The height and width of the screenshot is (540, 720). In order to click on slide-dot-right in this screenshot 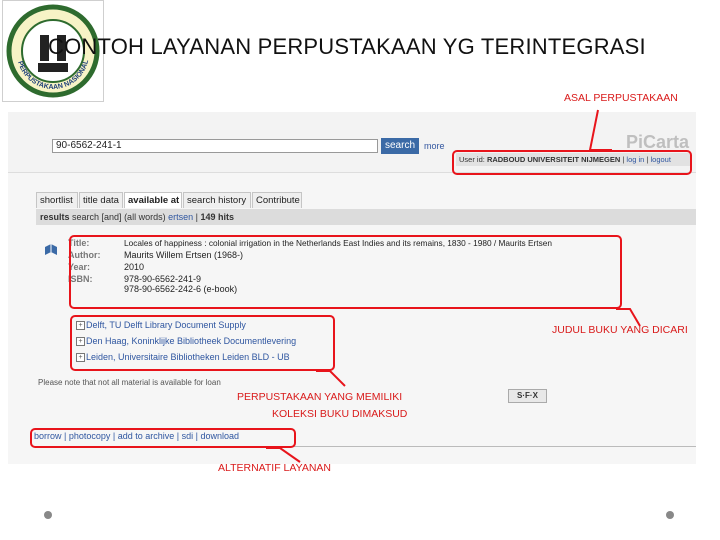, I will do `click(670, 515)`.